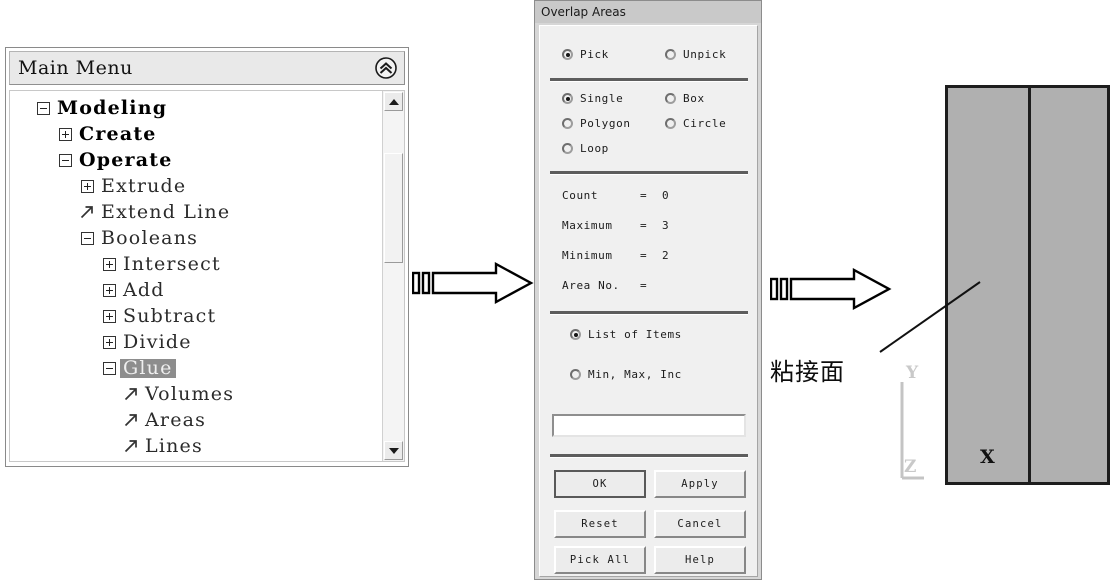  Describe the element at coordinates (600, 560) in the screenshot. I see `pick-all-button: Pick All` at that location.